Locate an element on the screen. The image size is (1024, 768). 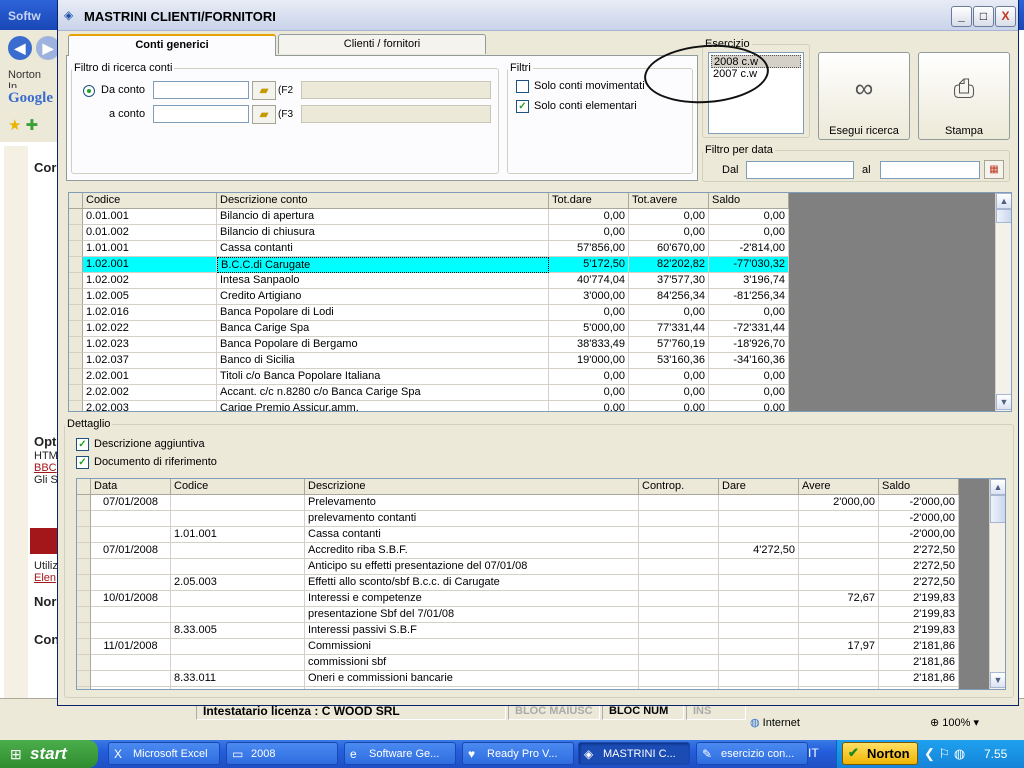
dal-input is located at coordinates (800, 170).